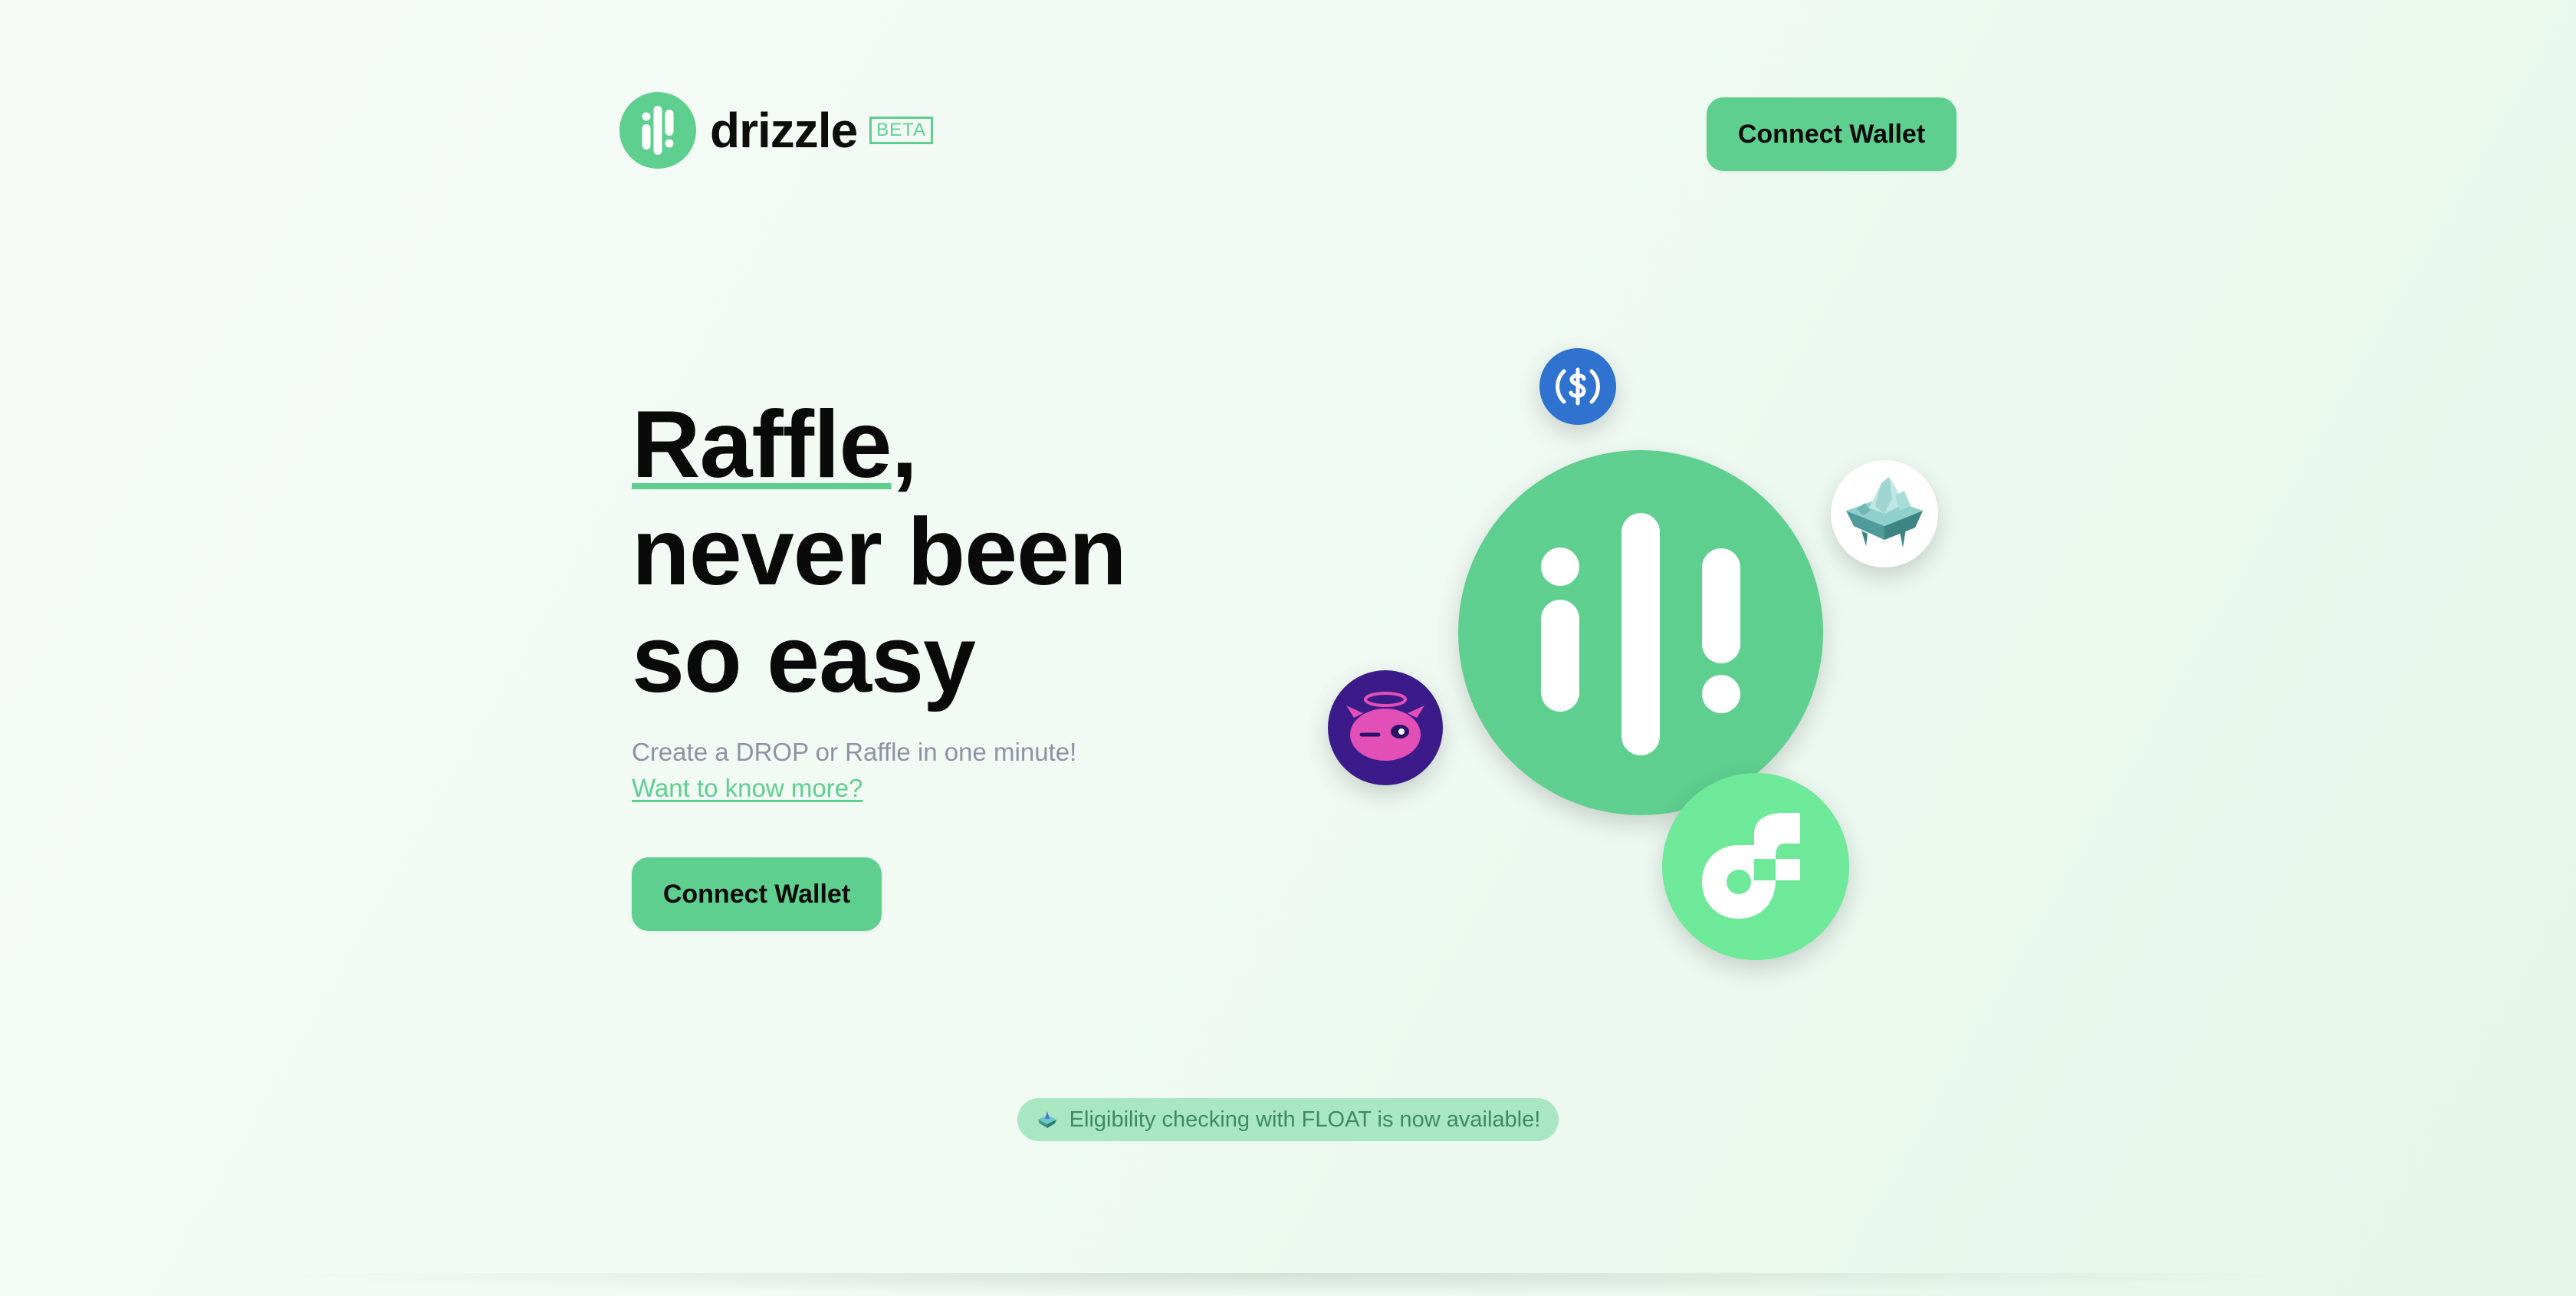 Image resolution: width=2576 pixels, height=1296 pixels. I want to click on hero-connect-wallet-button: Connect Wallet, so click(757, 894).